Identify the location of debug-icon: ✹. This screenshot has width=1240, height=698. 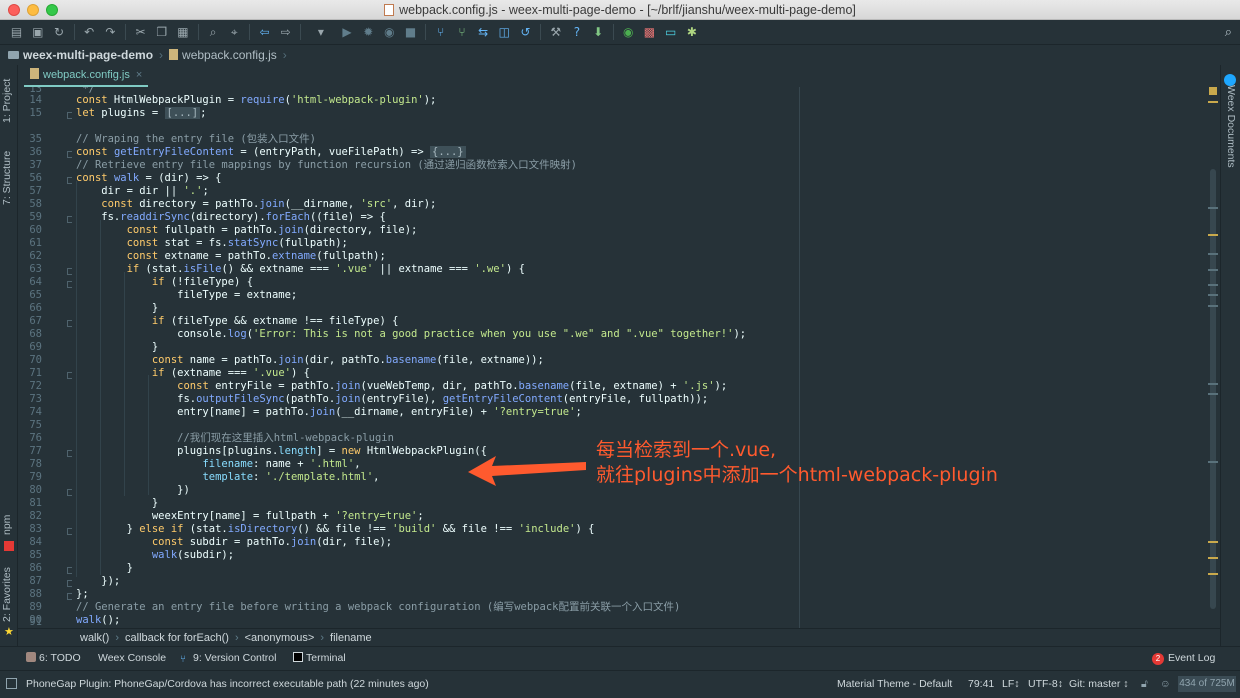
(368, 32).